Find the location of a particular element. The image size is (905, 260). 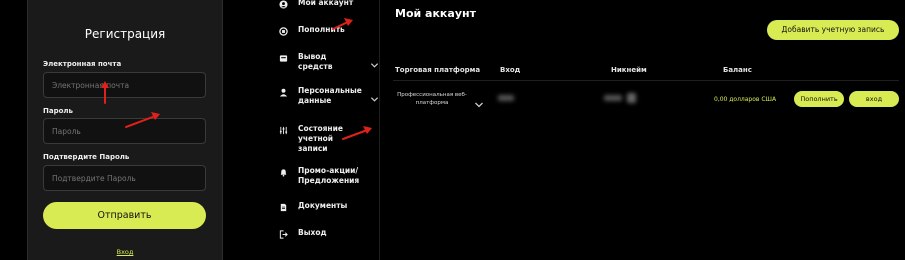

logout-icon is located at coordinates (283, 234).